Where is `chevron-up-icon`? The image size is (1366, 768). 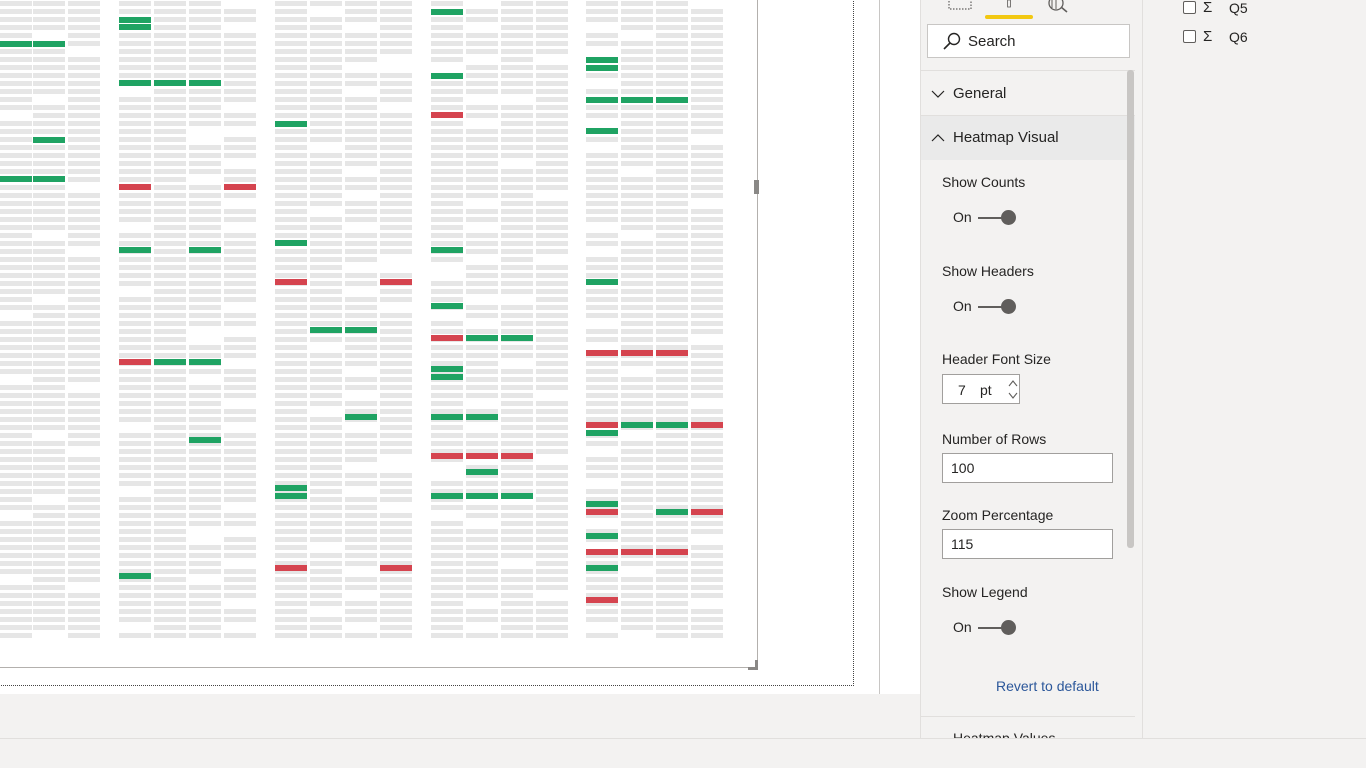 chevron-up-icon is located at coordinates (938, 138).